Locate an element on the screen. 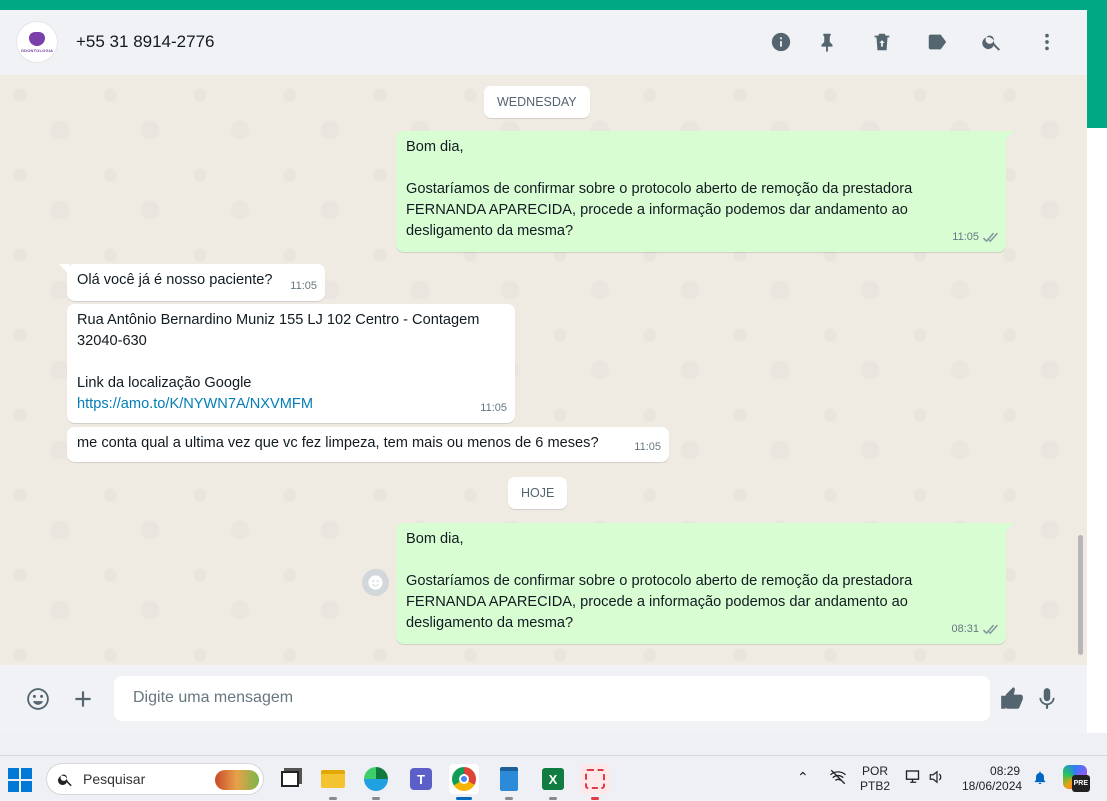 The height and width of the screenshot is (801, 1107). taskbar-search: Pesquisar is located at coordinates (155, 779).